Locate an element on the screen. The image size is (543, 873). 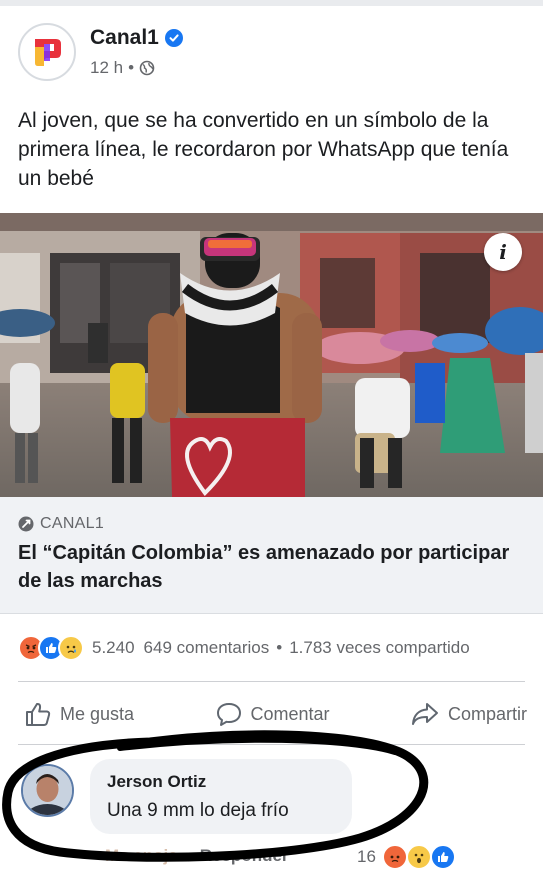
page-name: Canal1 is located at coordinates (136, 38).